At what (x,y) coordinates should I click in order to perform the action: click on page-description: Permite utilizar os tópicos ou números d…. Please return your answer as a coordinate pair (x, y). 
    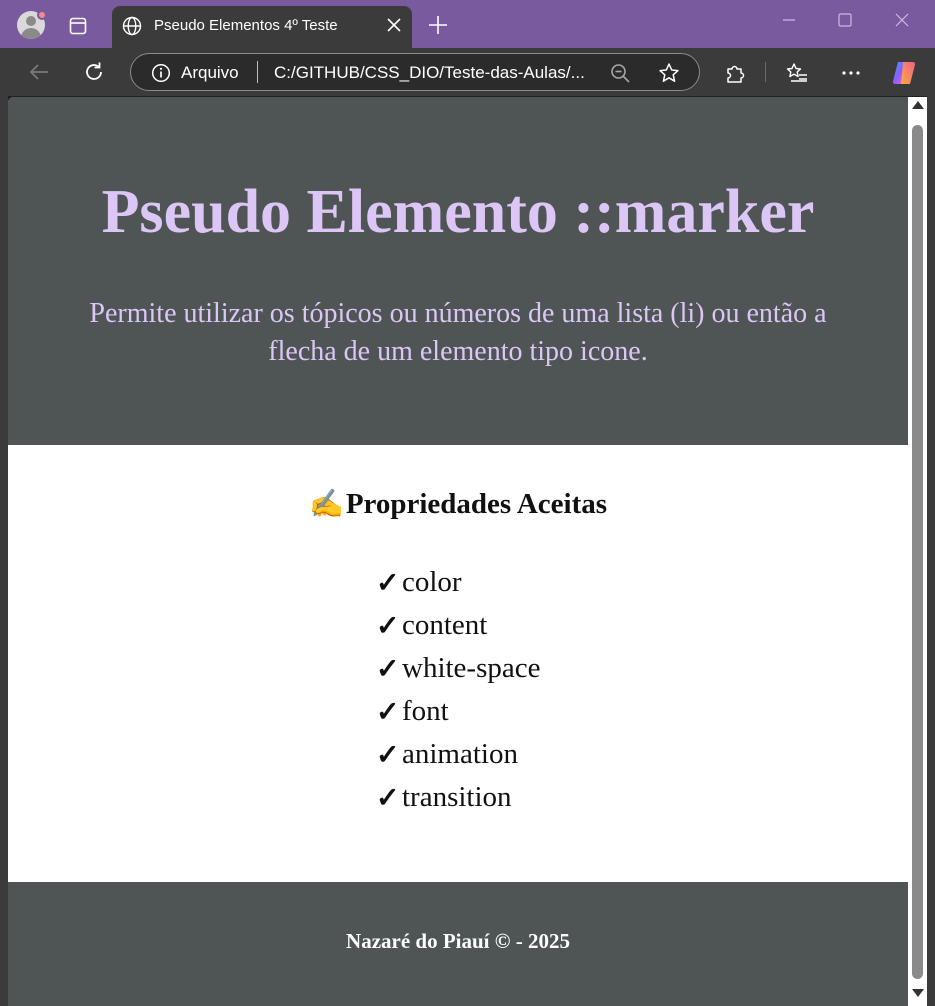
    Looking at the image, I should click on (458, 332).